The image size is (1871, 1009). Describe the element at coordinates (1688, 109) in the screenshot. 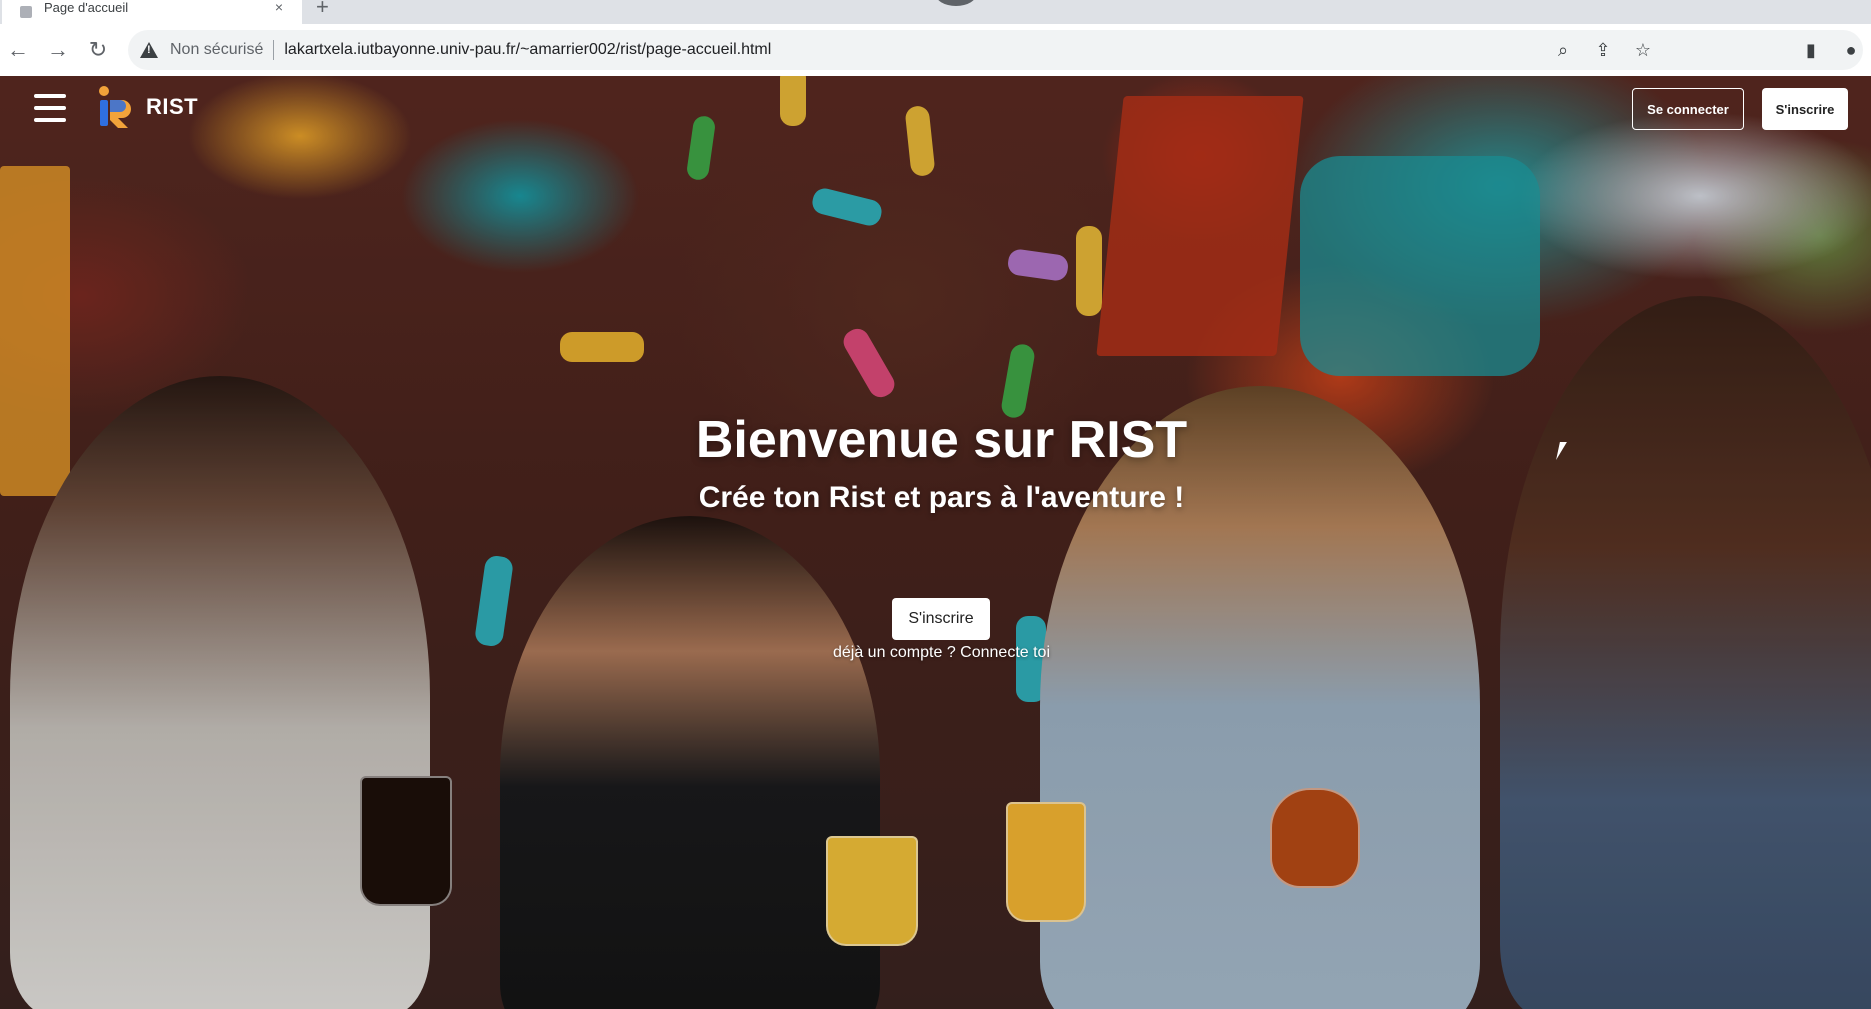

I see `login-button: Se connecter` at that location.